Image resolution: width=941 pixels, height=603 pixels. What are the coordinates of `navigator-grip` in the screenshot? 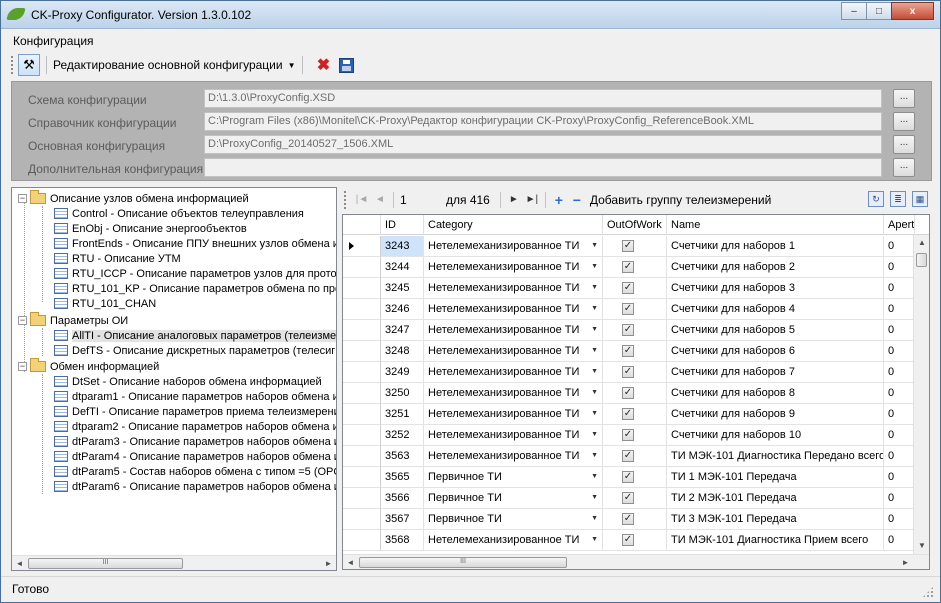 It's located at (345, 199).